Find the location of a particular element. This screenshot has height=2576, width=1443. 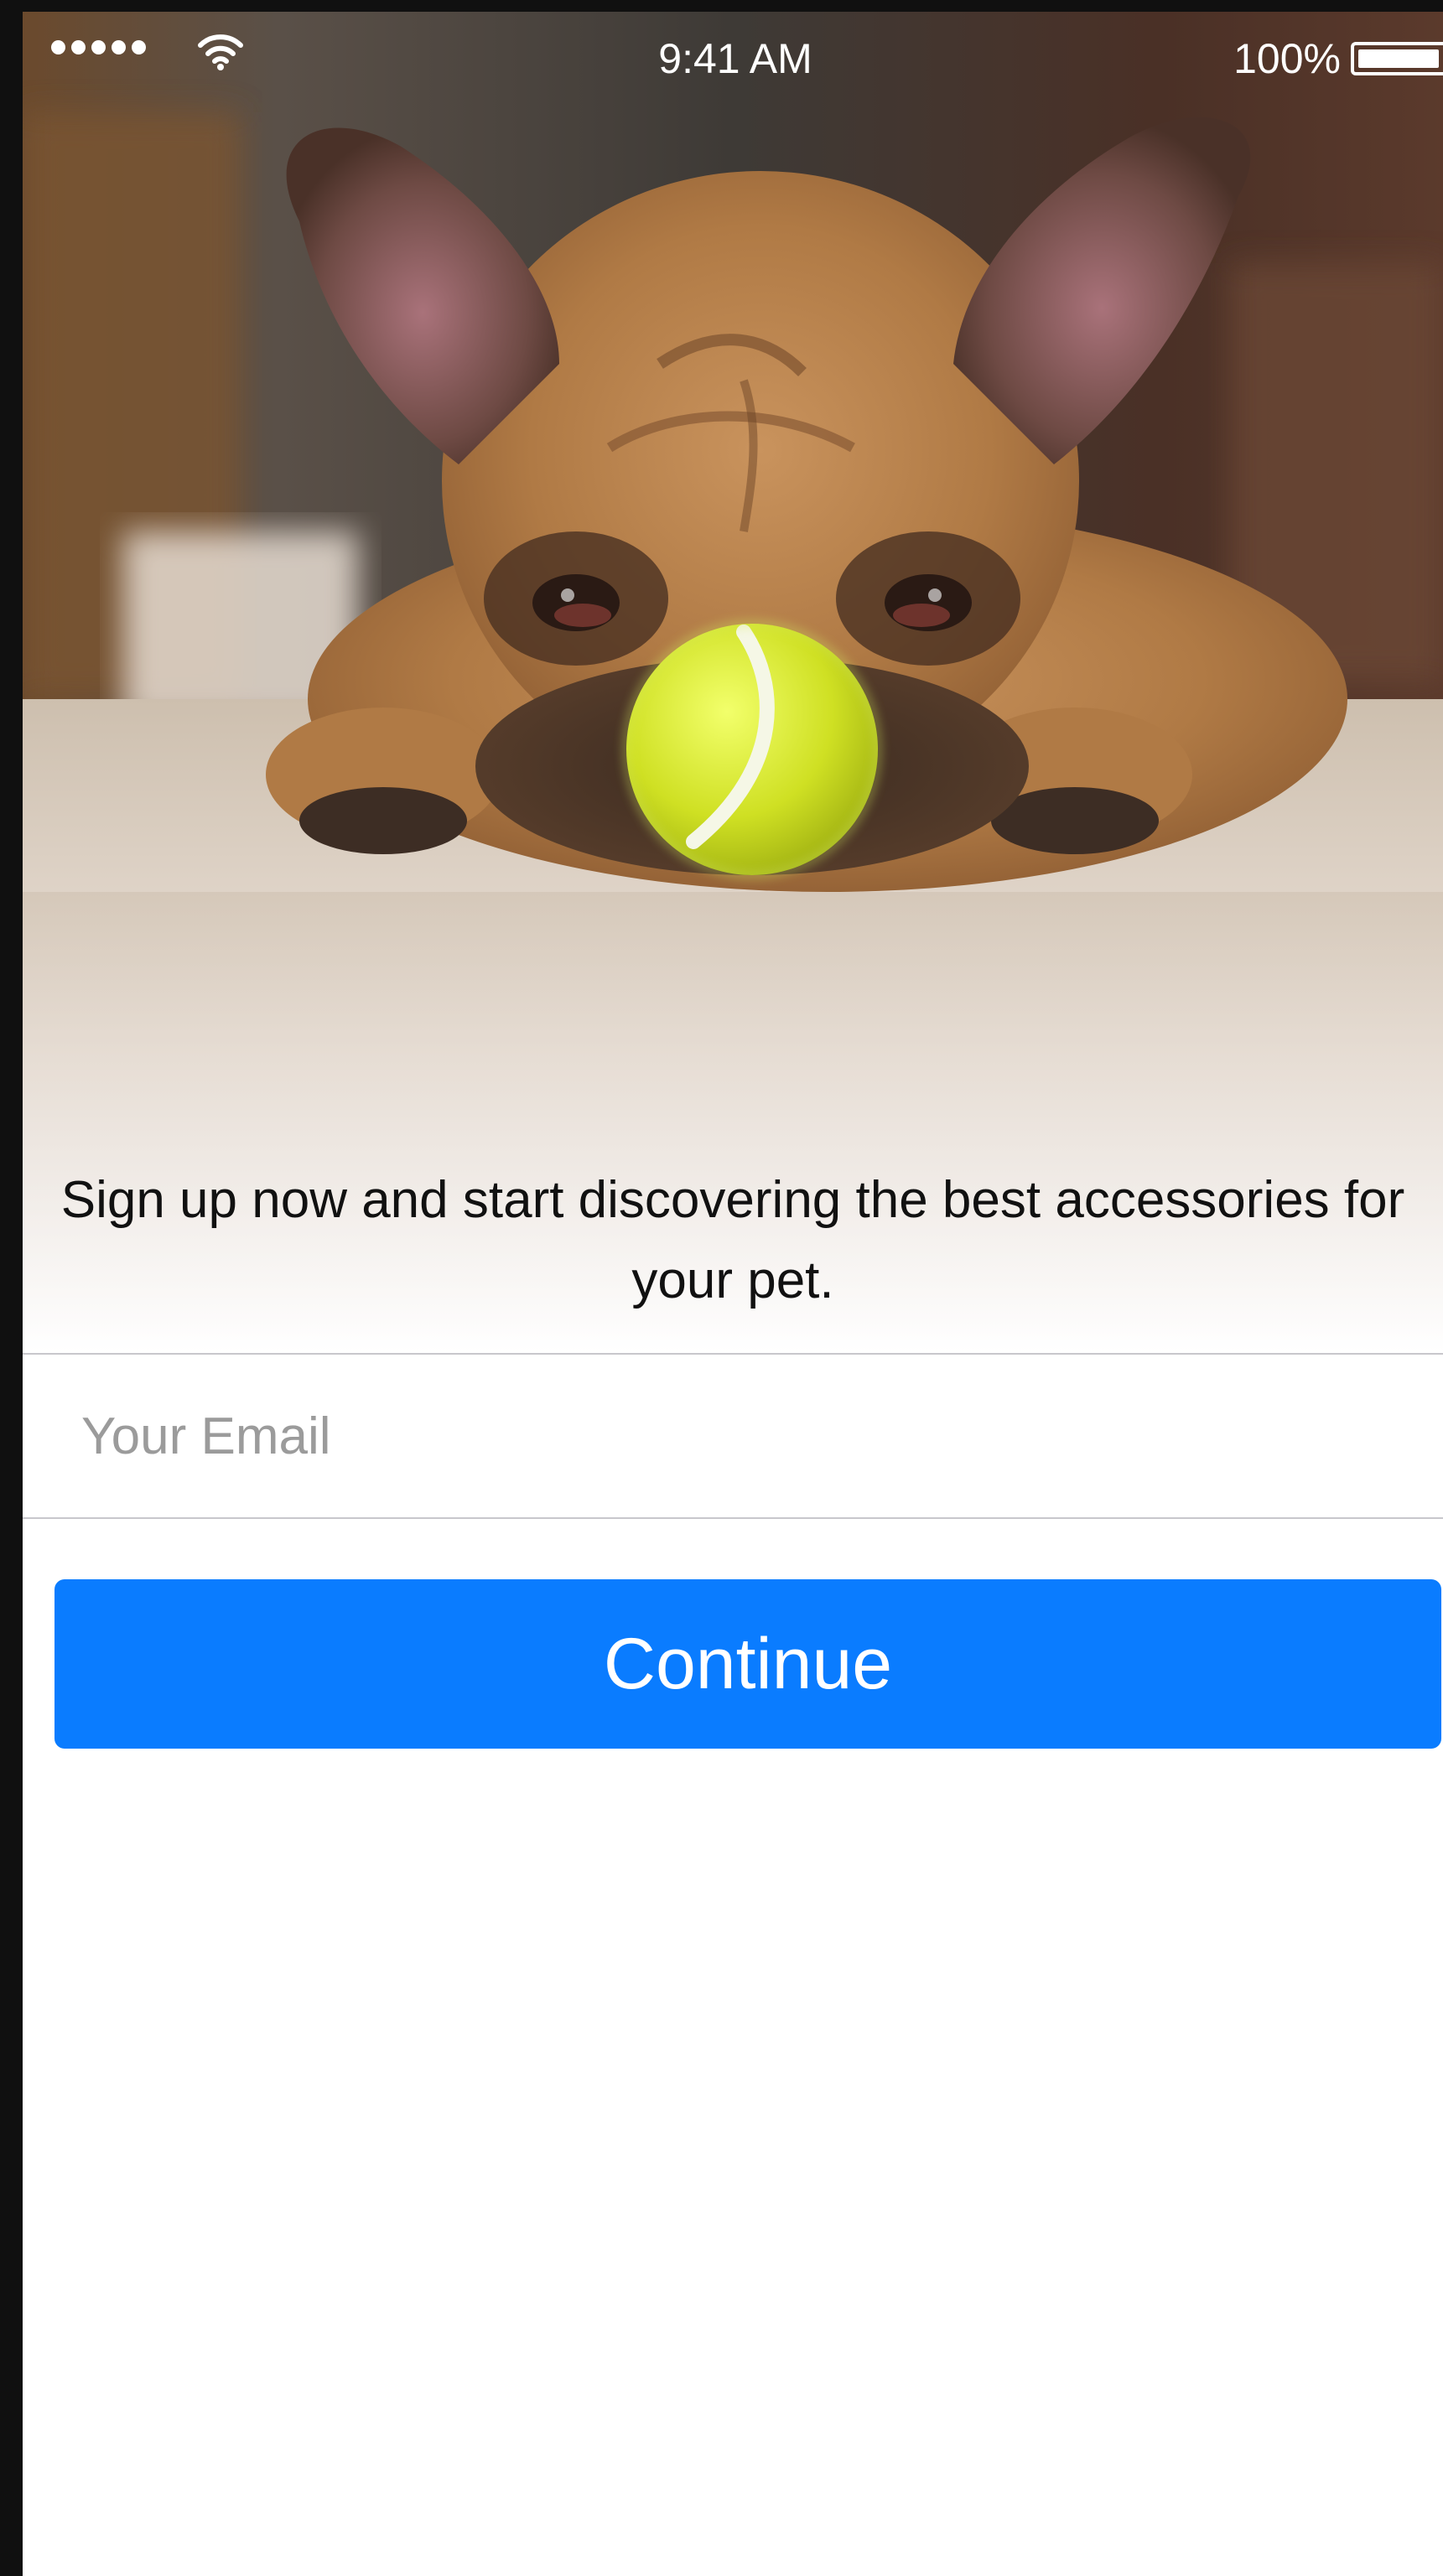

battery-percentage: 100% is located at coordinates (1287, 58).